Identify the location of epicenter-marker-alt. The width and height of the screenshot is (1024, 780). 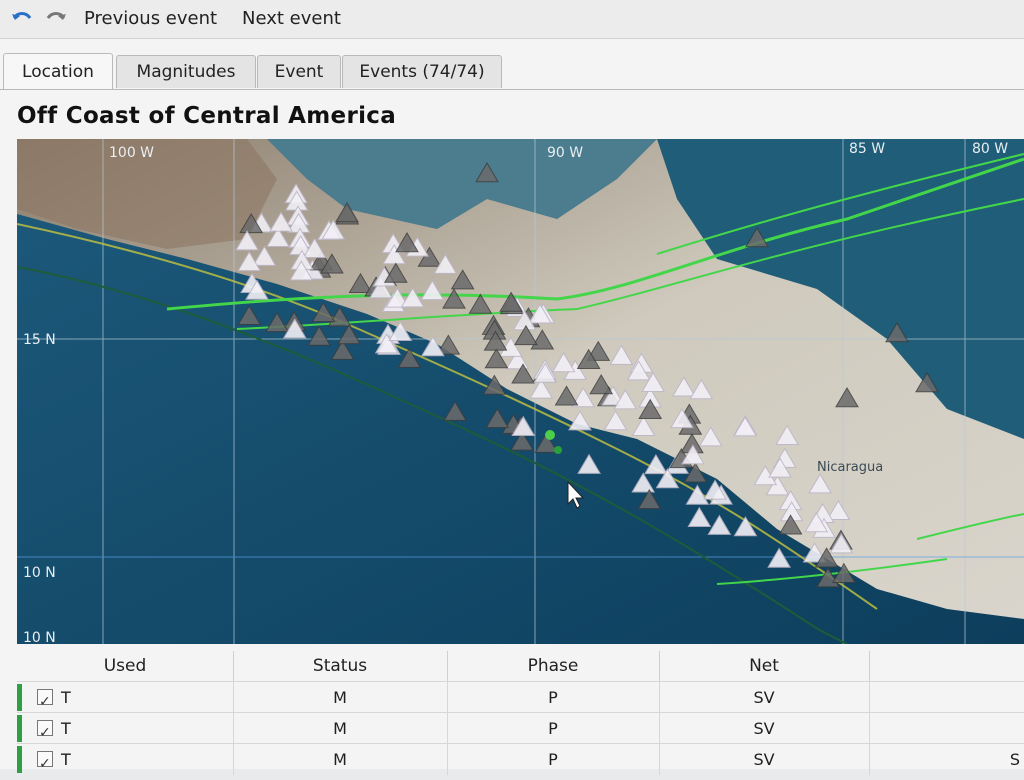
(558, 450).